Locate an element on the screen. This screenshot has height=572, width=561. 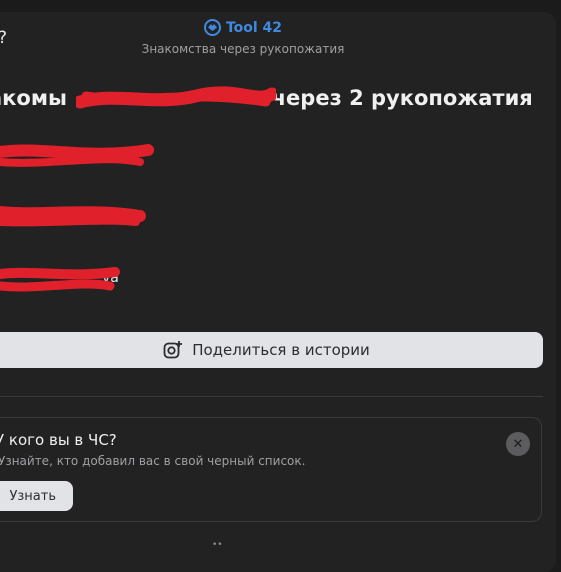
divider is located at coordinates (271, 396).